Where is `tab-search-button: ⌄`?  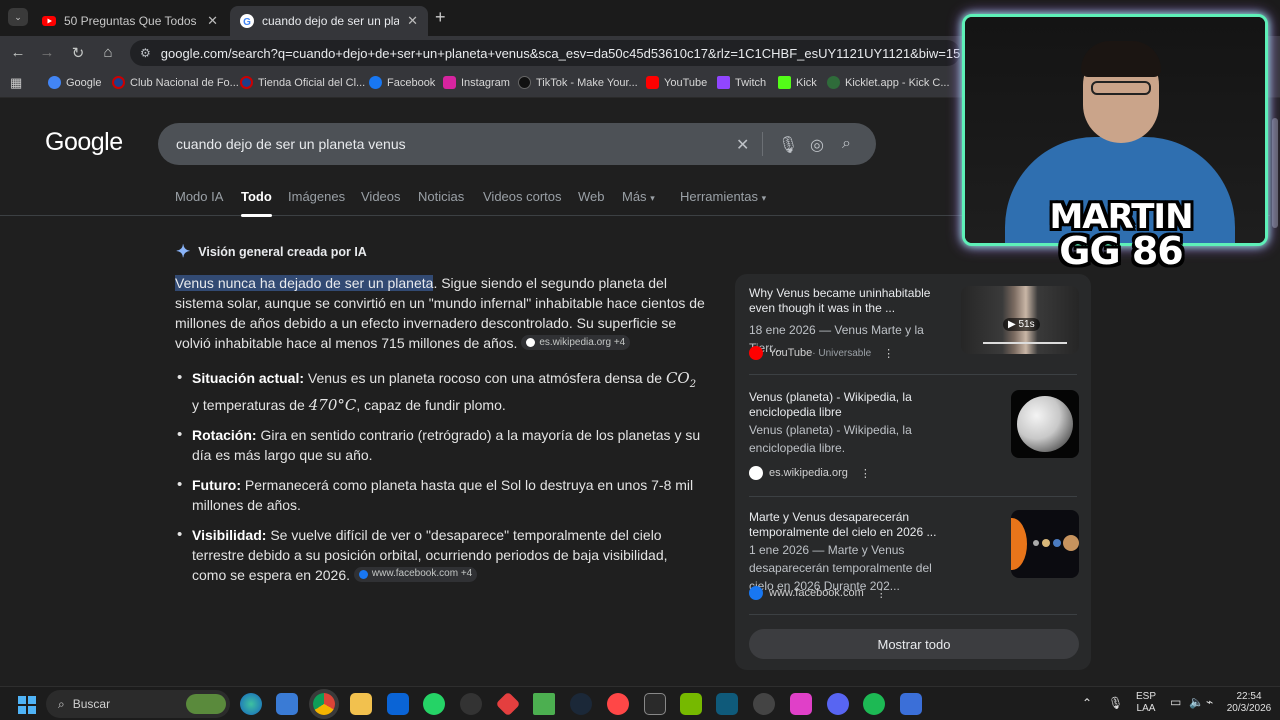
tab-search-button: ⌄ is located at coordinates (18, 17).